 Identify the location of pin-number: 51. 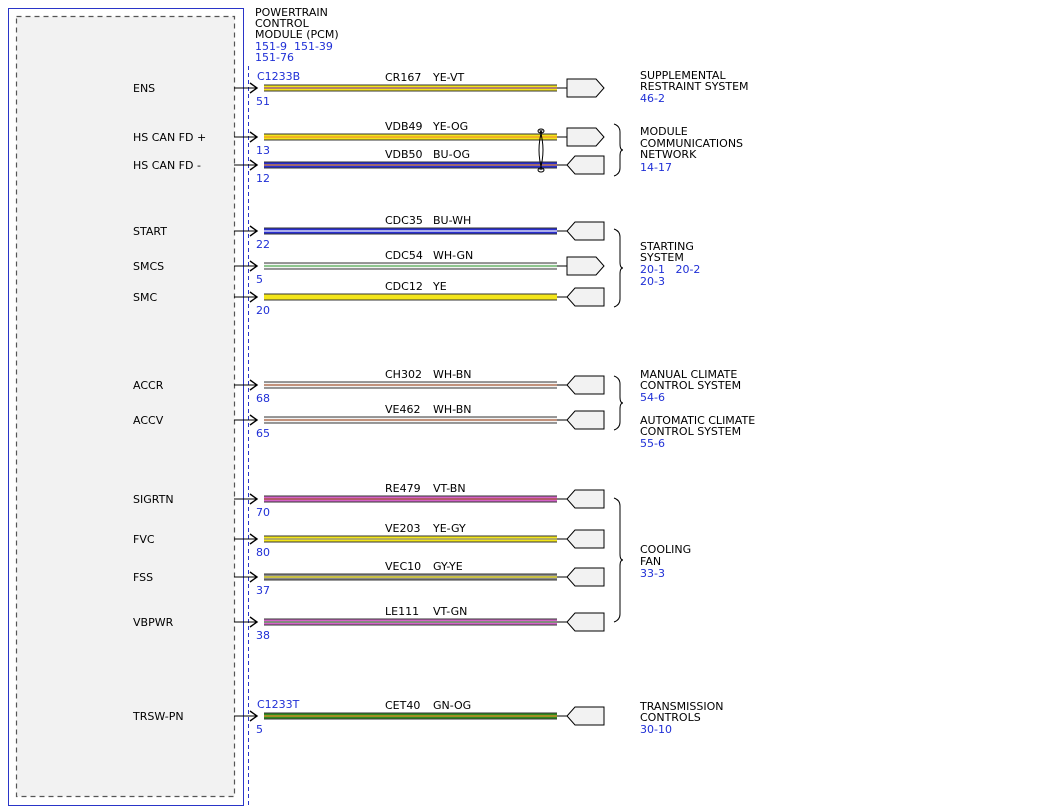
(263, 101).